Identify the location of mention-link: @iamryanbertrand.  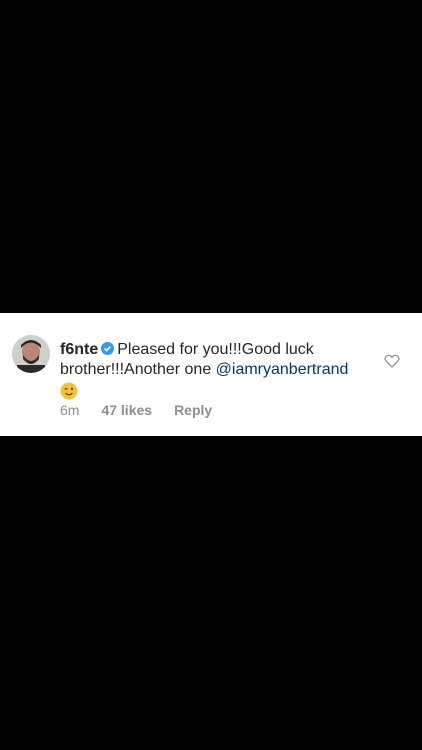
(282, 369).